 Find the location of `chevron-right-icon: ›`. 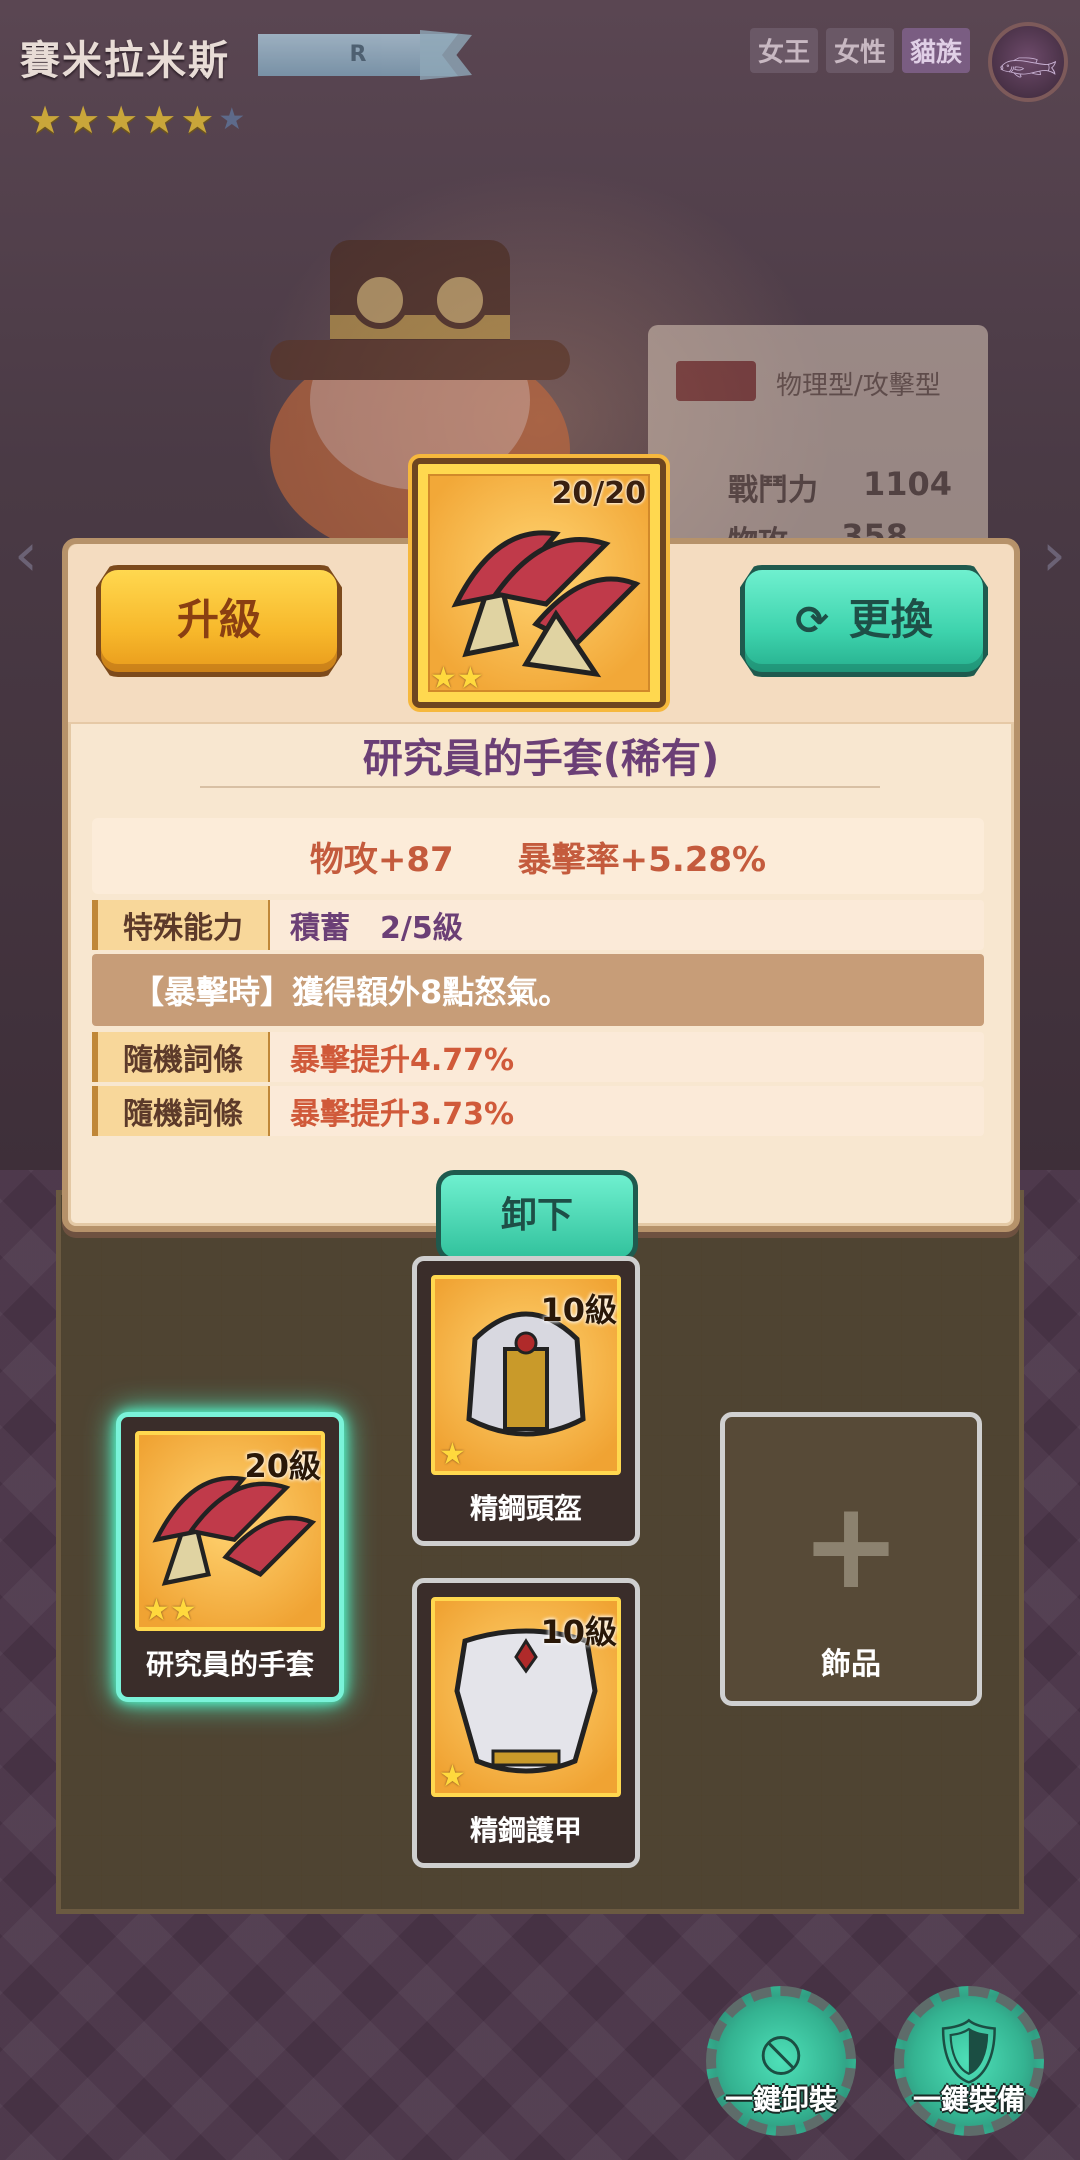

chevron-right-icon: › is located at coordinates (1054, 555).